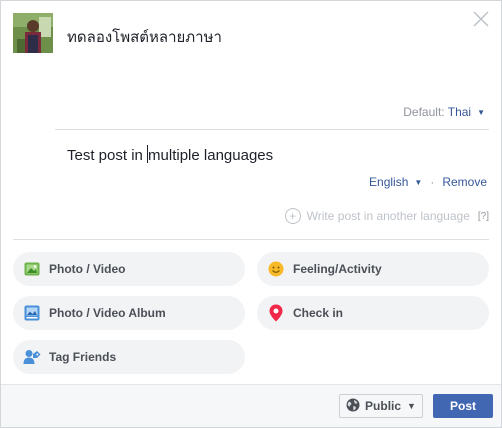  Describe the element at coordinates (383, 406) in the screenshot. I see `privacy-label: Public` at that location.